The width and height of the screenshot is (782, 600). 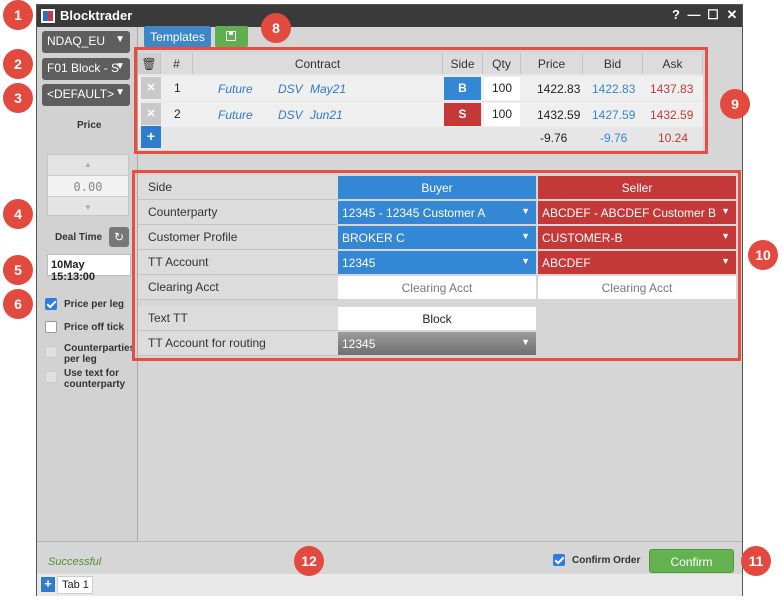 I want to click on price-value: 0.00, so click(x=88, y=186).